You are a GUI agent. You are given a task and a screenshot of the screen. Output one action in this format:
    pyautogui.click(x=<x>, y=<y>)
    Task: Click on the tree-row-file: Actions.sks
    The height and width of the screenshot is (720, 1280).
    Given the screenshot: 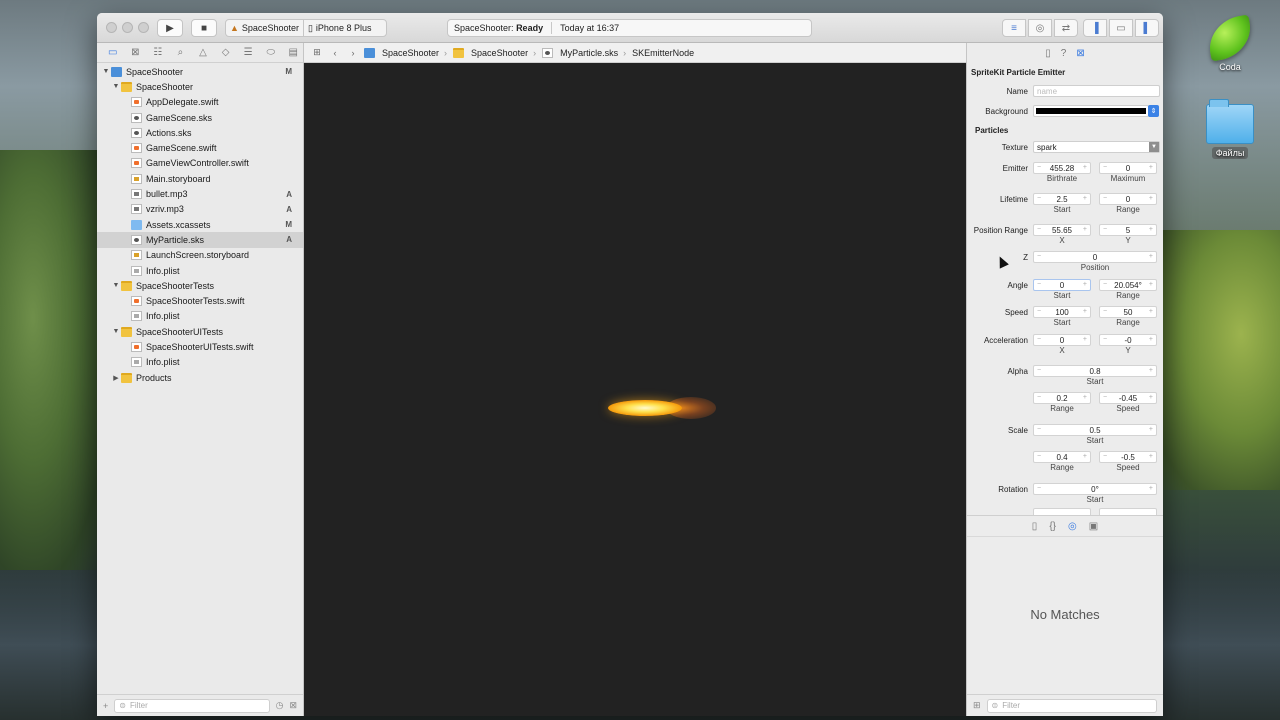 What is the action you would take?
    pyautogui.click(x=200, y=132)
    